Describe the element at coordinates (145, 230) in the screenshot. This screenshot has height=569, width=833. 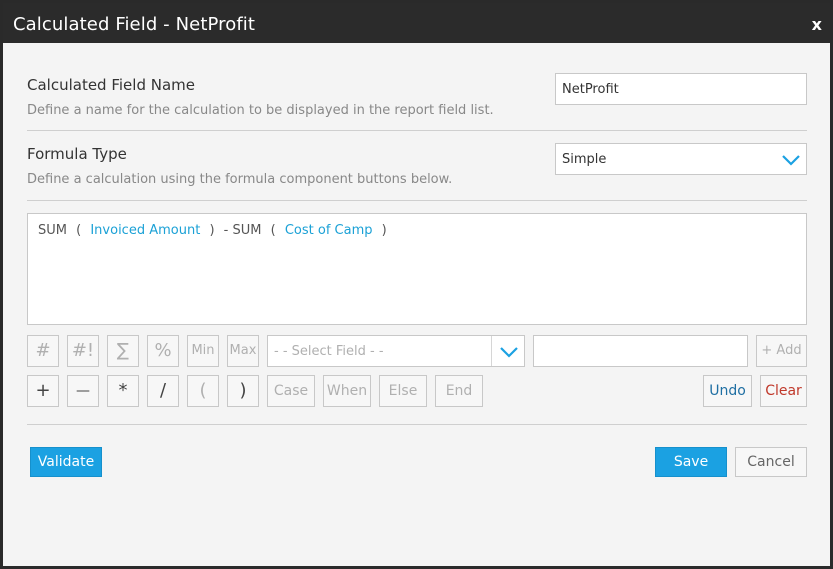
I see `formula-token-field: Invoiced Amount` at that location.